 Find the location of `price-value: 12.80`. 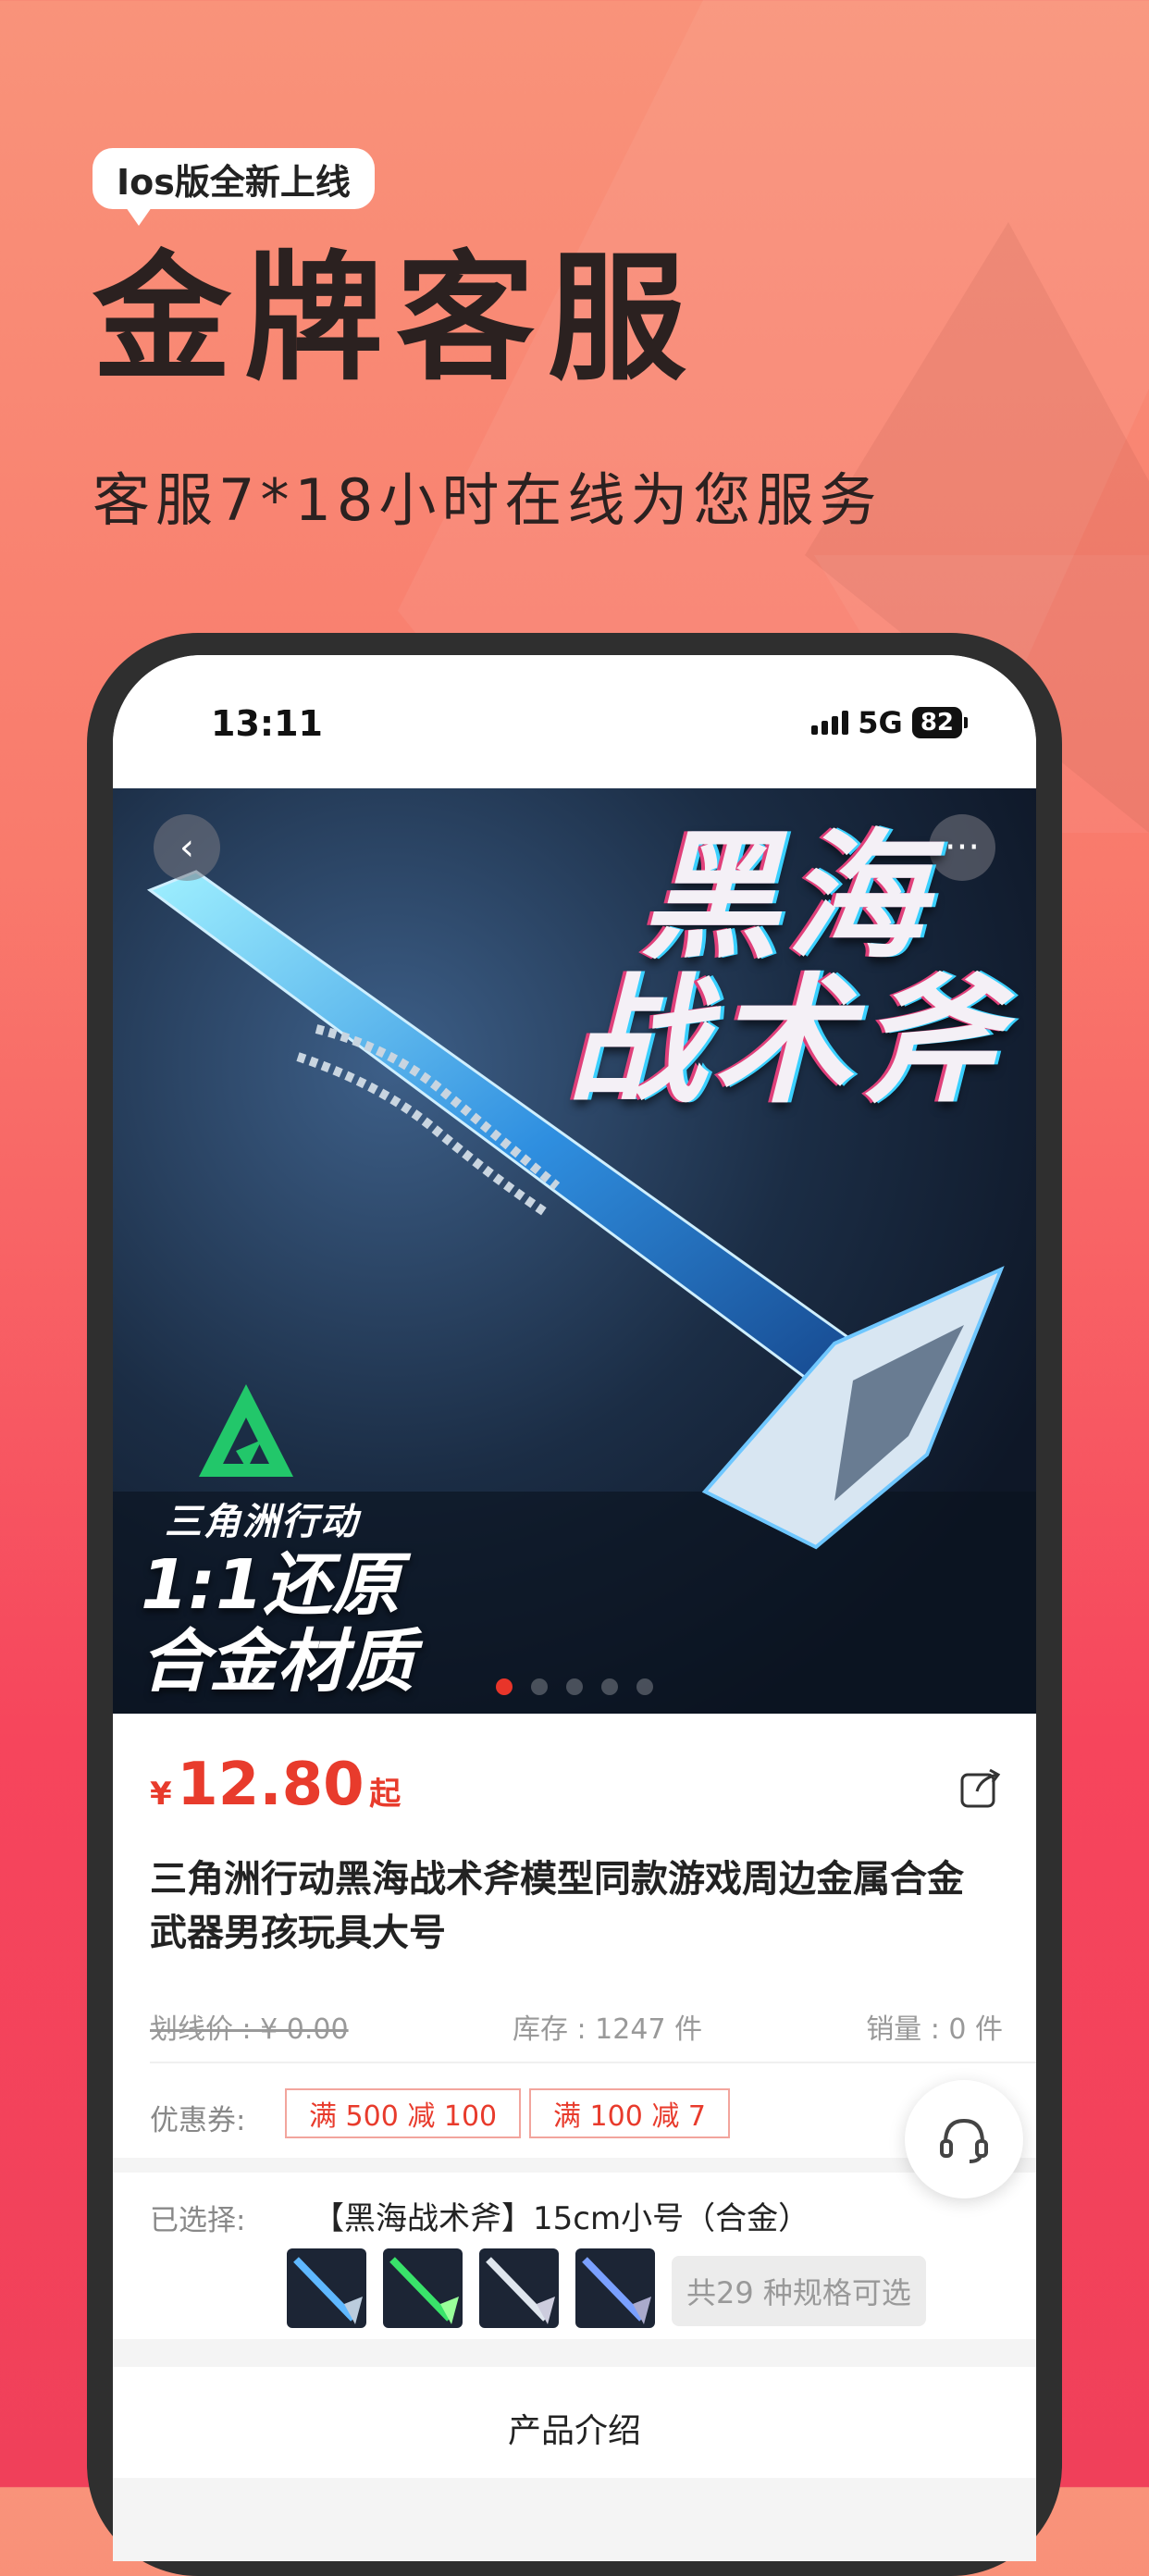

price-value: 12.80 is located at coordinates (271, 1785).